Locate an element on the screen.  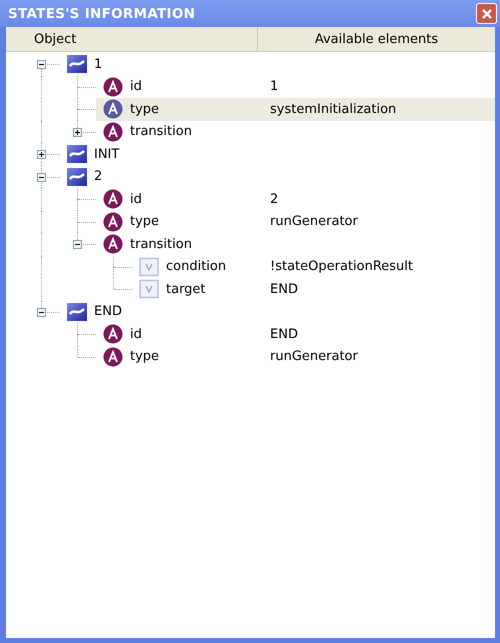
tree-item: INIT is located at coordinates (277, 154).